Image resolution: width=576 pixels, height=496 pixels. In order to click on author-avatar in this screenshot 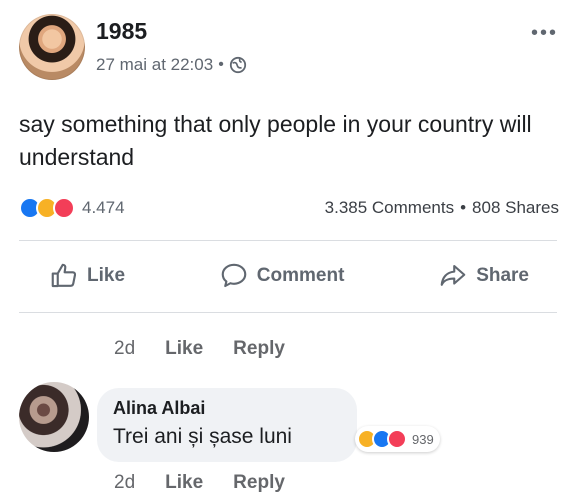, I will do `click(52, 47)`.